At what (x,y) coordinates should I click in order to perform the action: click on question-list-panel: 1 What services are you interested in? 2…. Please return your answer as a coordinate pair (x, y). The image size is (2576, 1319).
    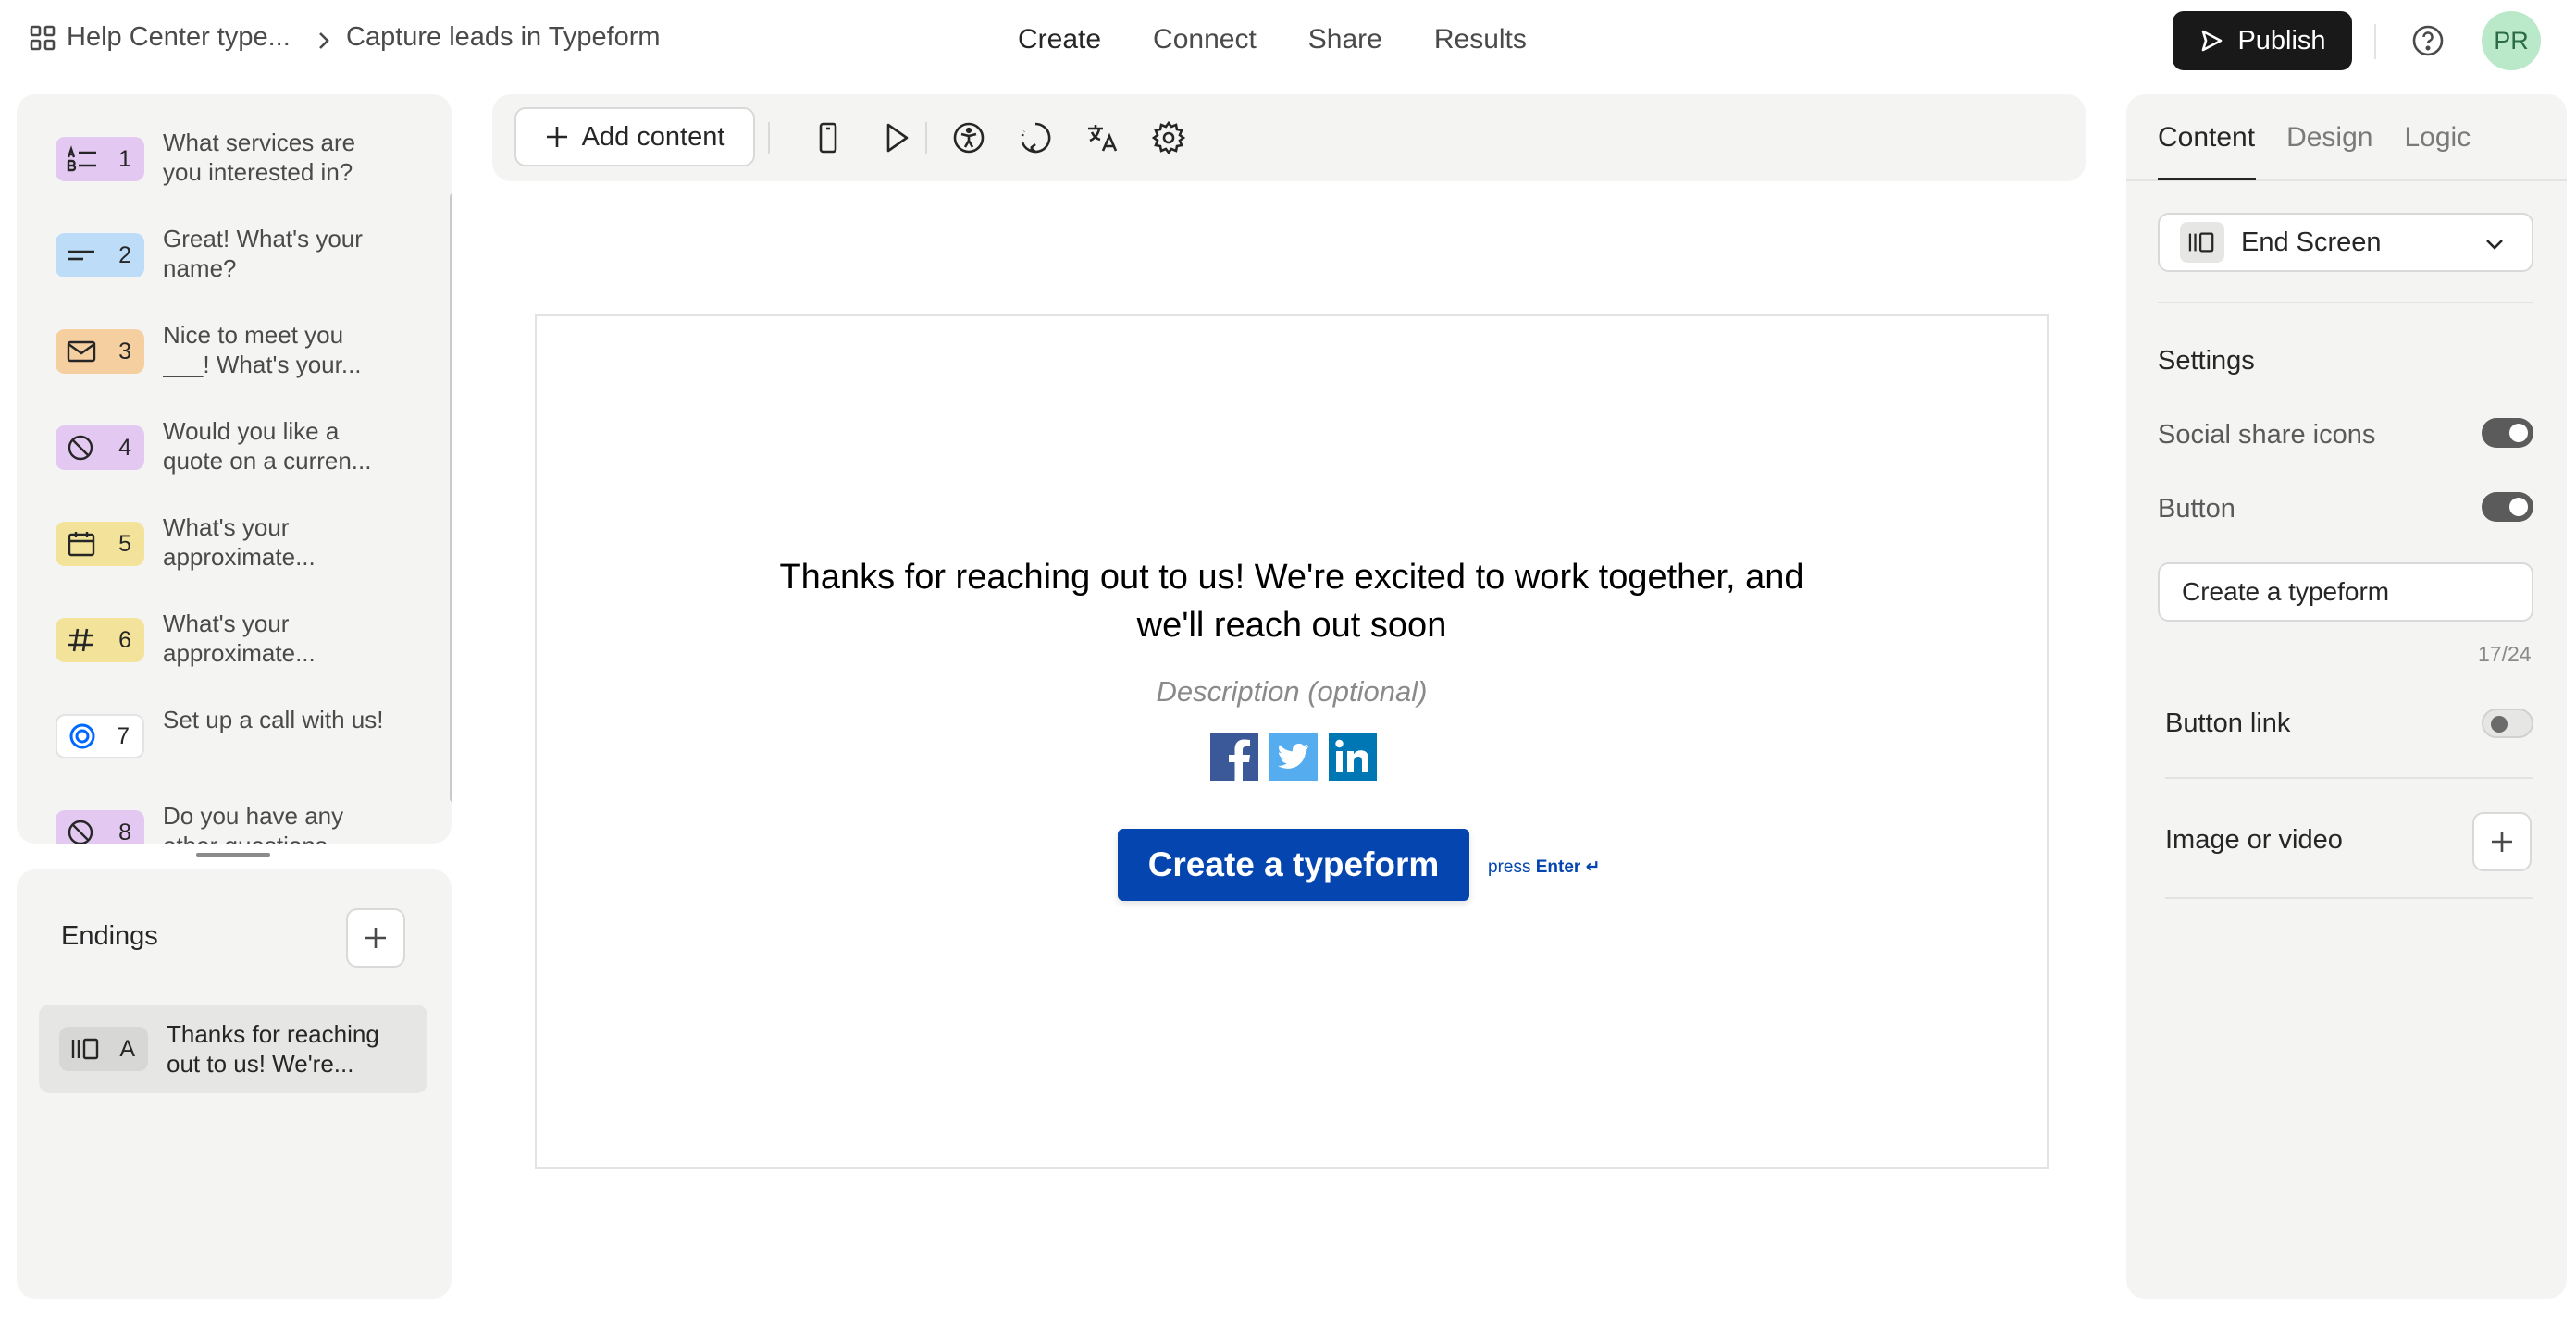
    Looking at the image, I should click on (234, 469).